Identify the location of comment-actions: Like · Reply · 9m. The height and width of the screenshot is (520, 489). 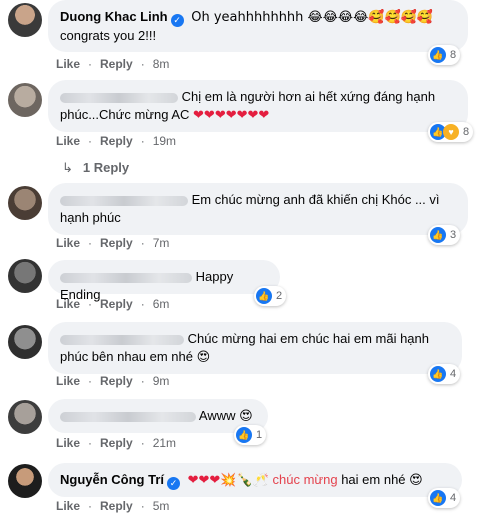
(116, 381).